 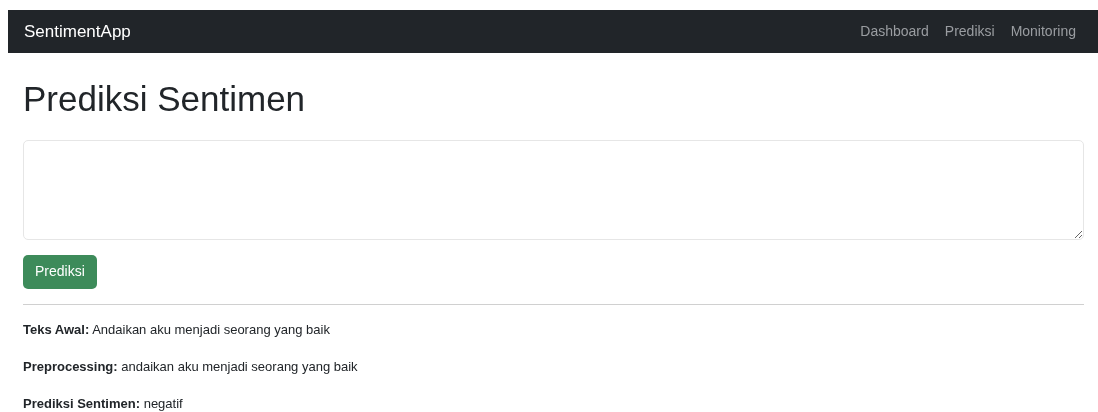 I want to click on nav-link: Prediksi, so click(x=969, y=31).